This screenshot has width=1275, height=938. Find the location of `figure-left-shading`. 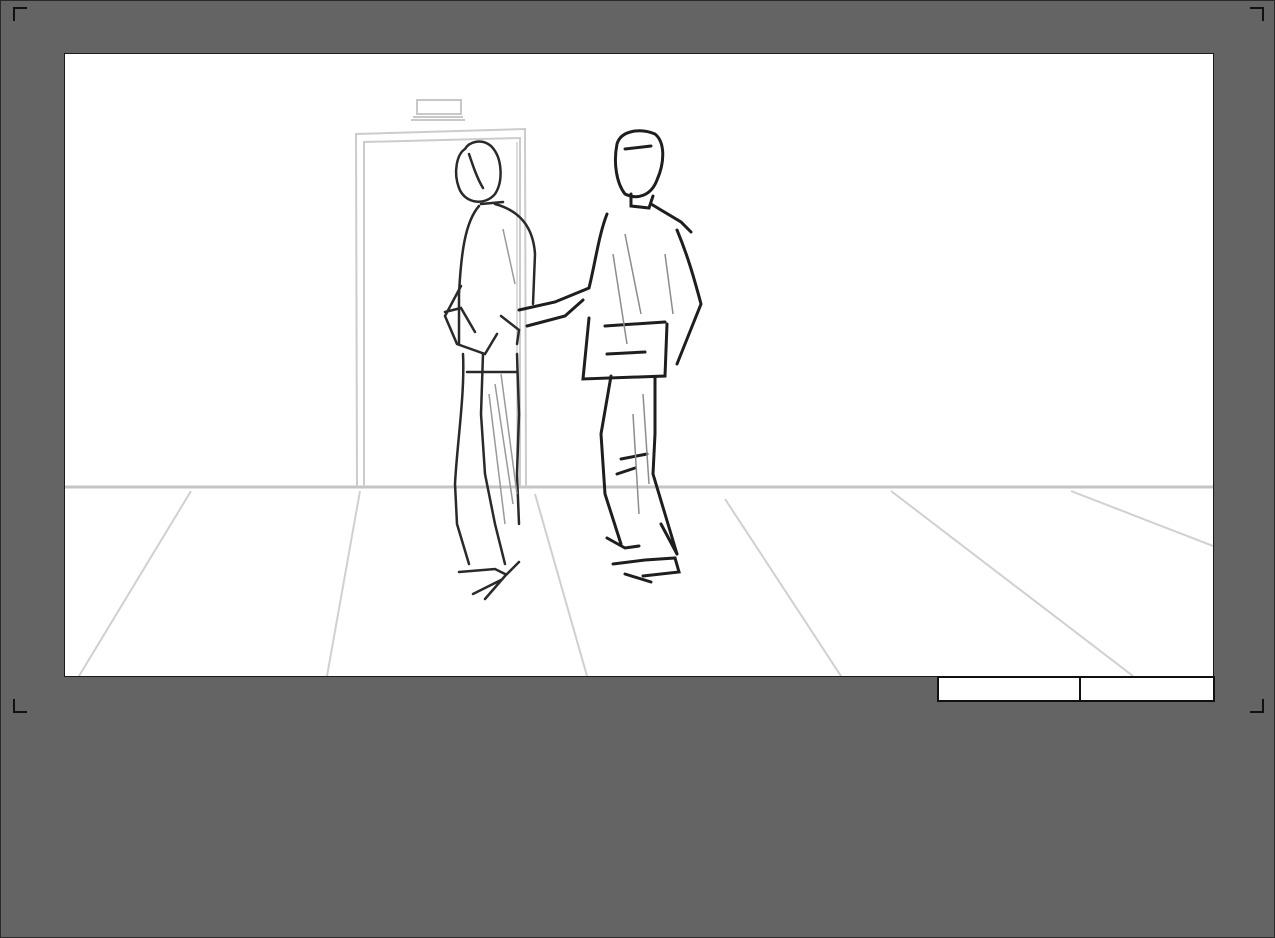

figure-left-shading is located at coordinates (503, 376).